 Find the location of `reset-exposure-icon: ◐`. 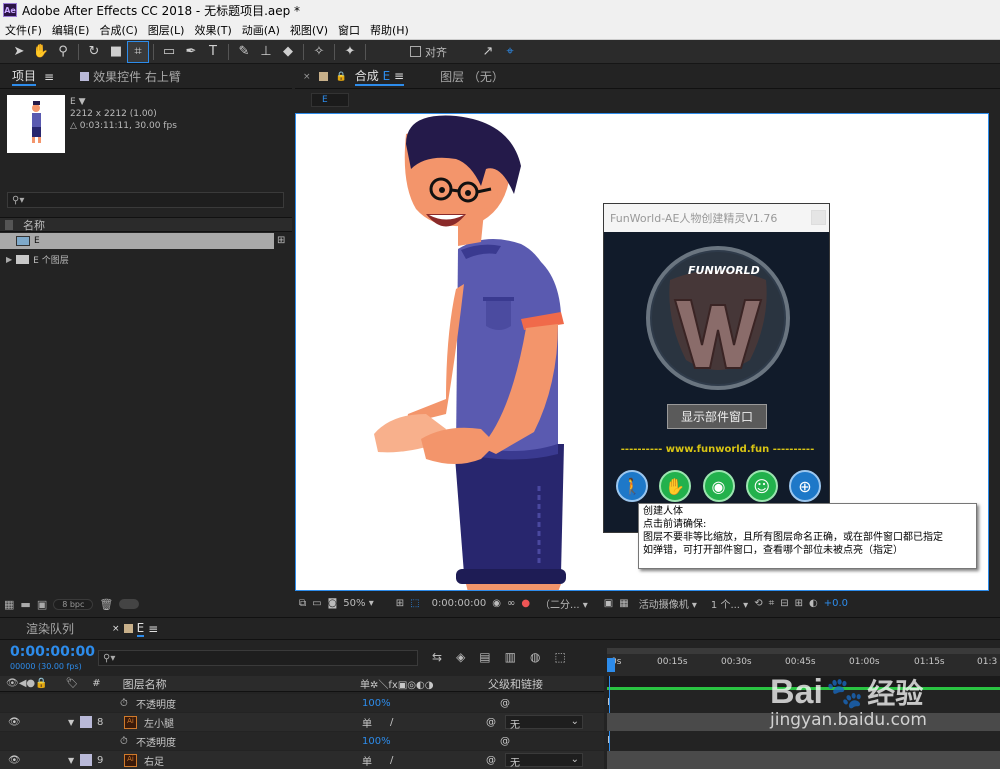

reset-exposure-icon: ◐ is located at coordinates (813, 603).